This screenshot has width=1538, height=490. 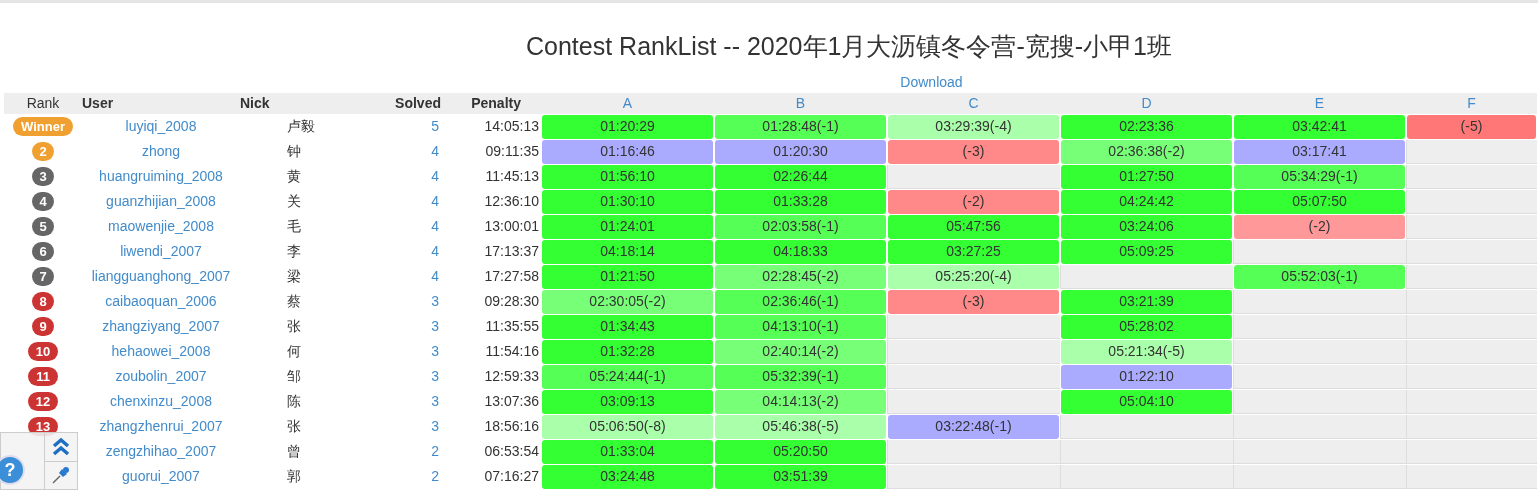 I want to click on problem-header-link: E, so click(x=1319, y=103).